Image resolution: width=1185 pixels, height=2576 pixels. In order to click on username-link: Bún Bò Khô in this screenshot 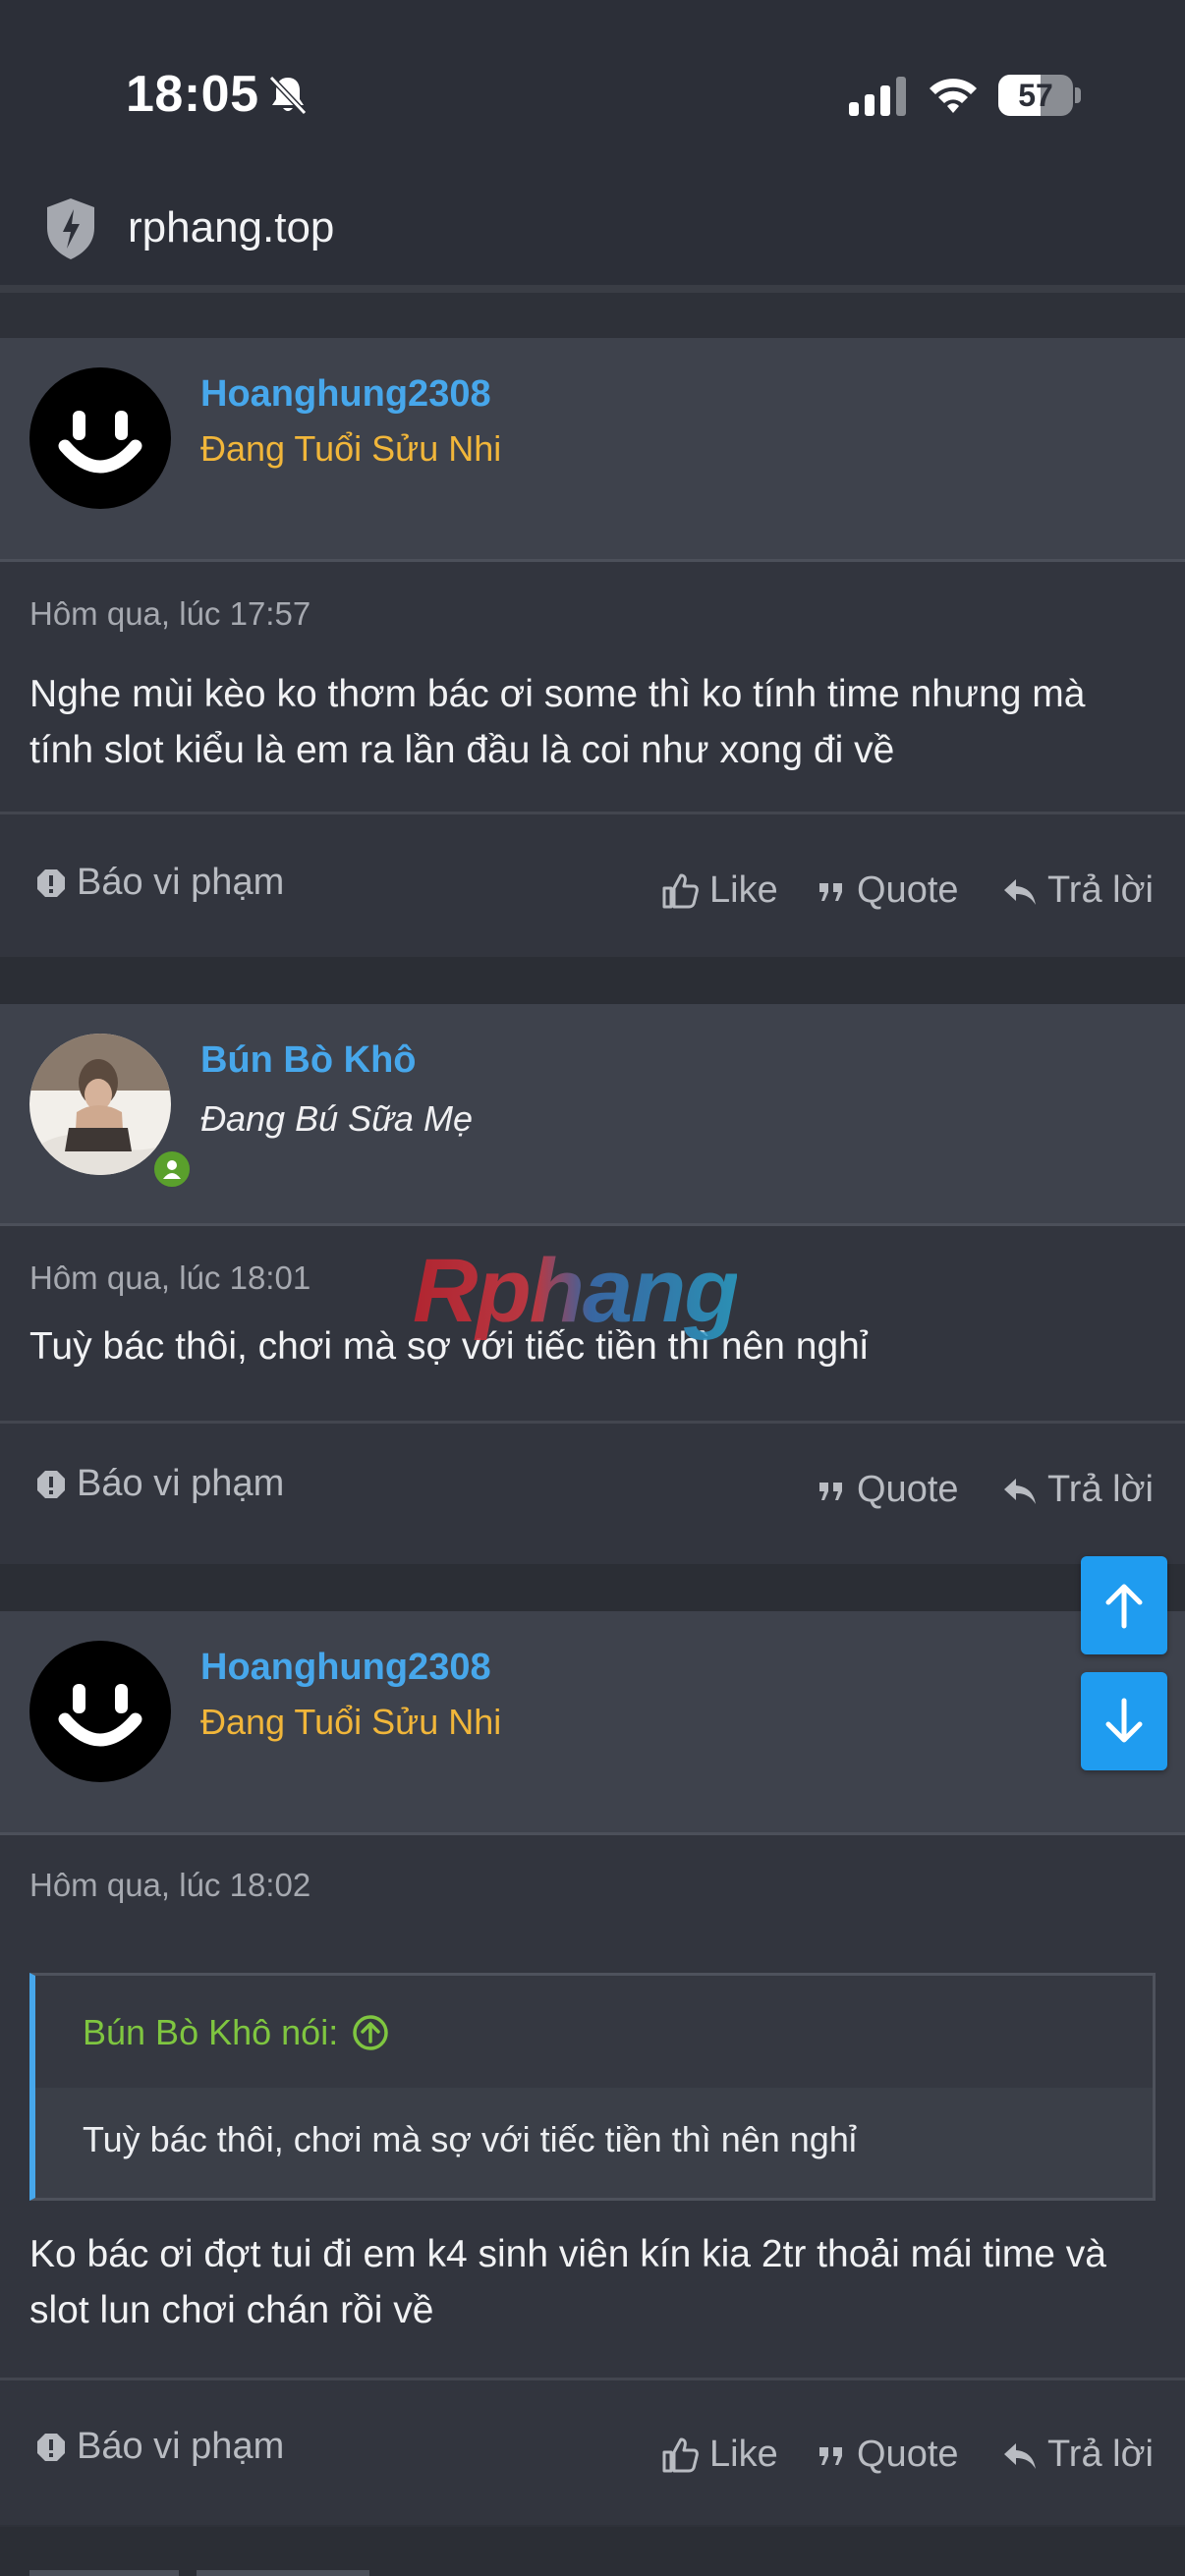, I will do `click(309, 1060)`.